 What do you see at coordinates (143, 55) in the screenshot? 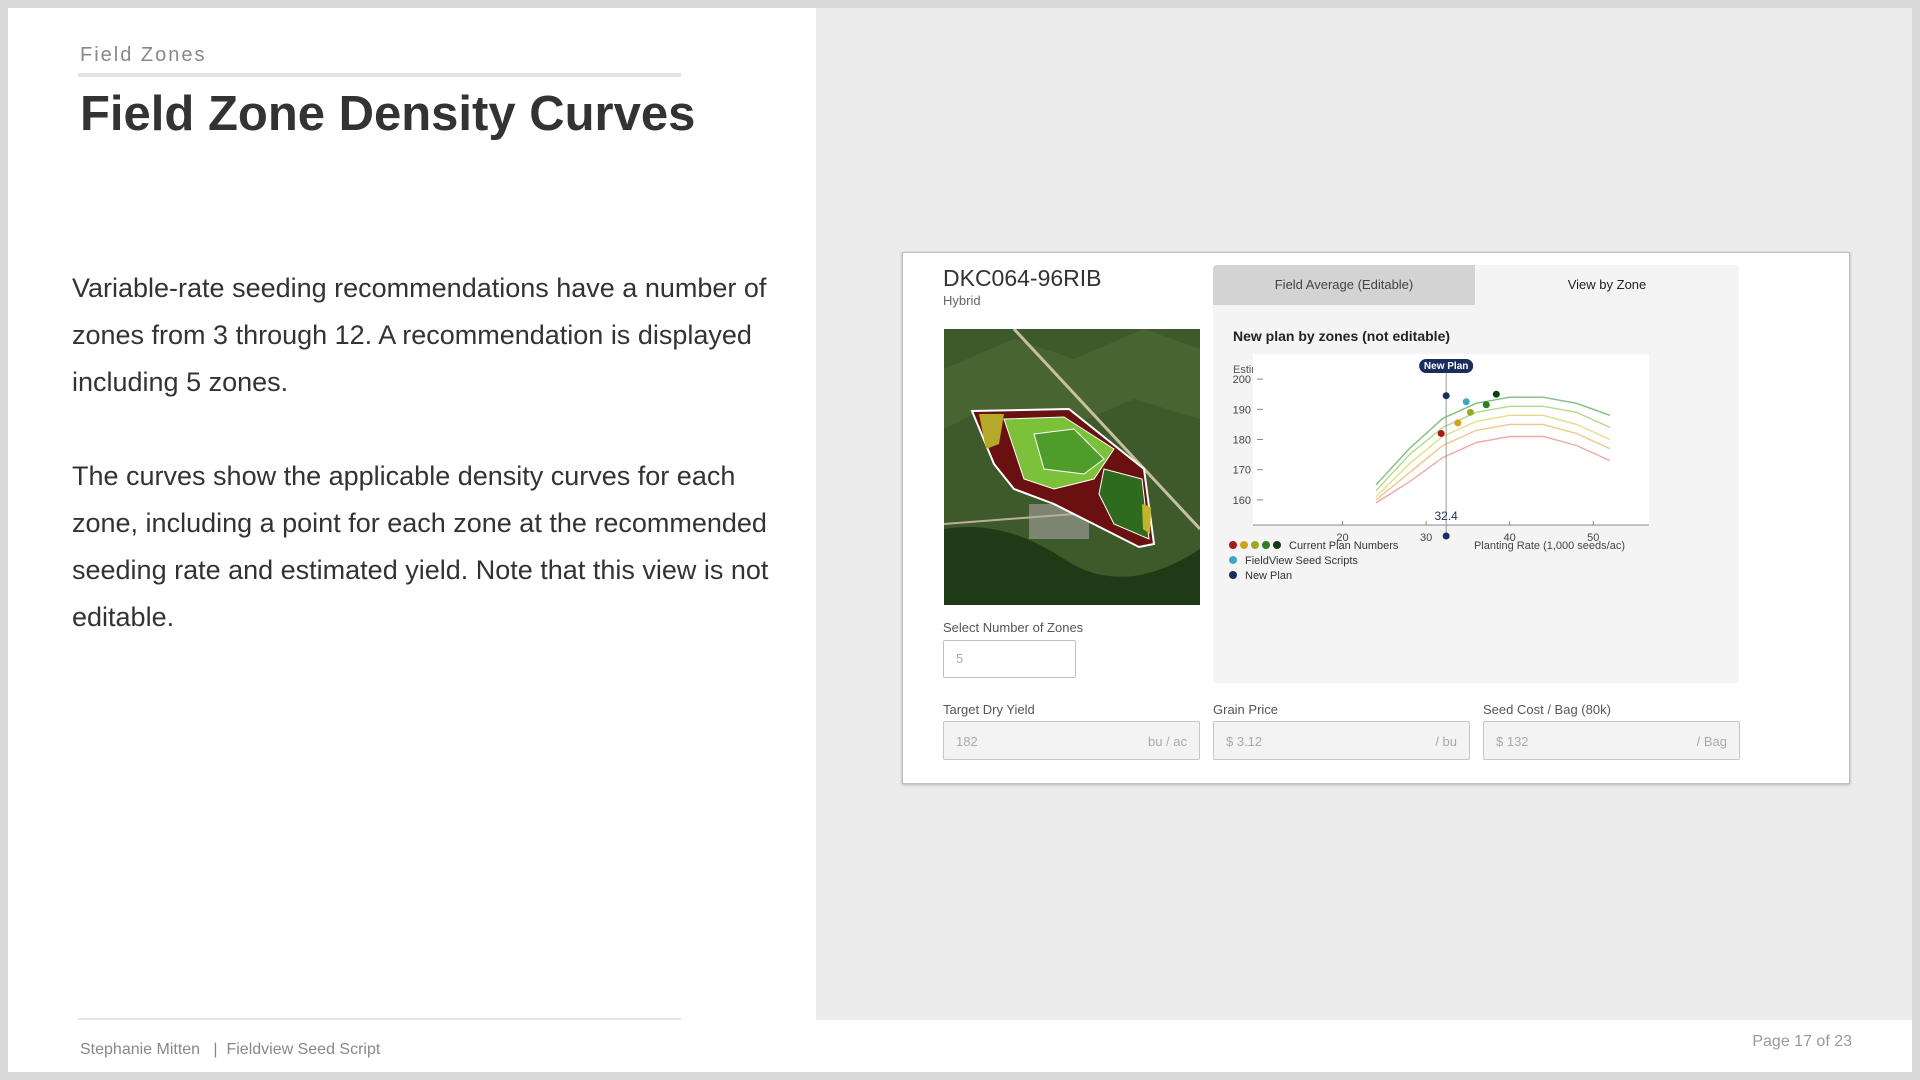
I see `section-label: Field Zones` at bounding box center [143, 55].